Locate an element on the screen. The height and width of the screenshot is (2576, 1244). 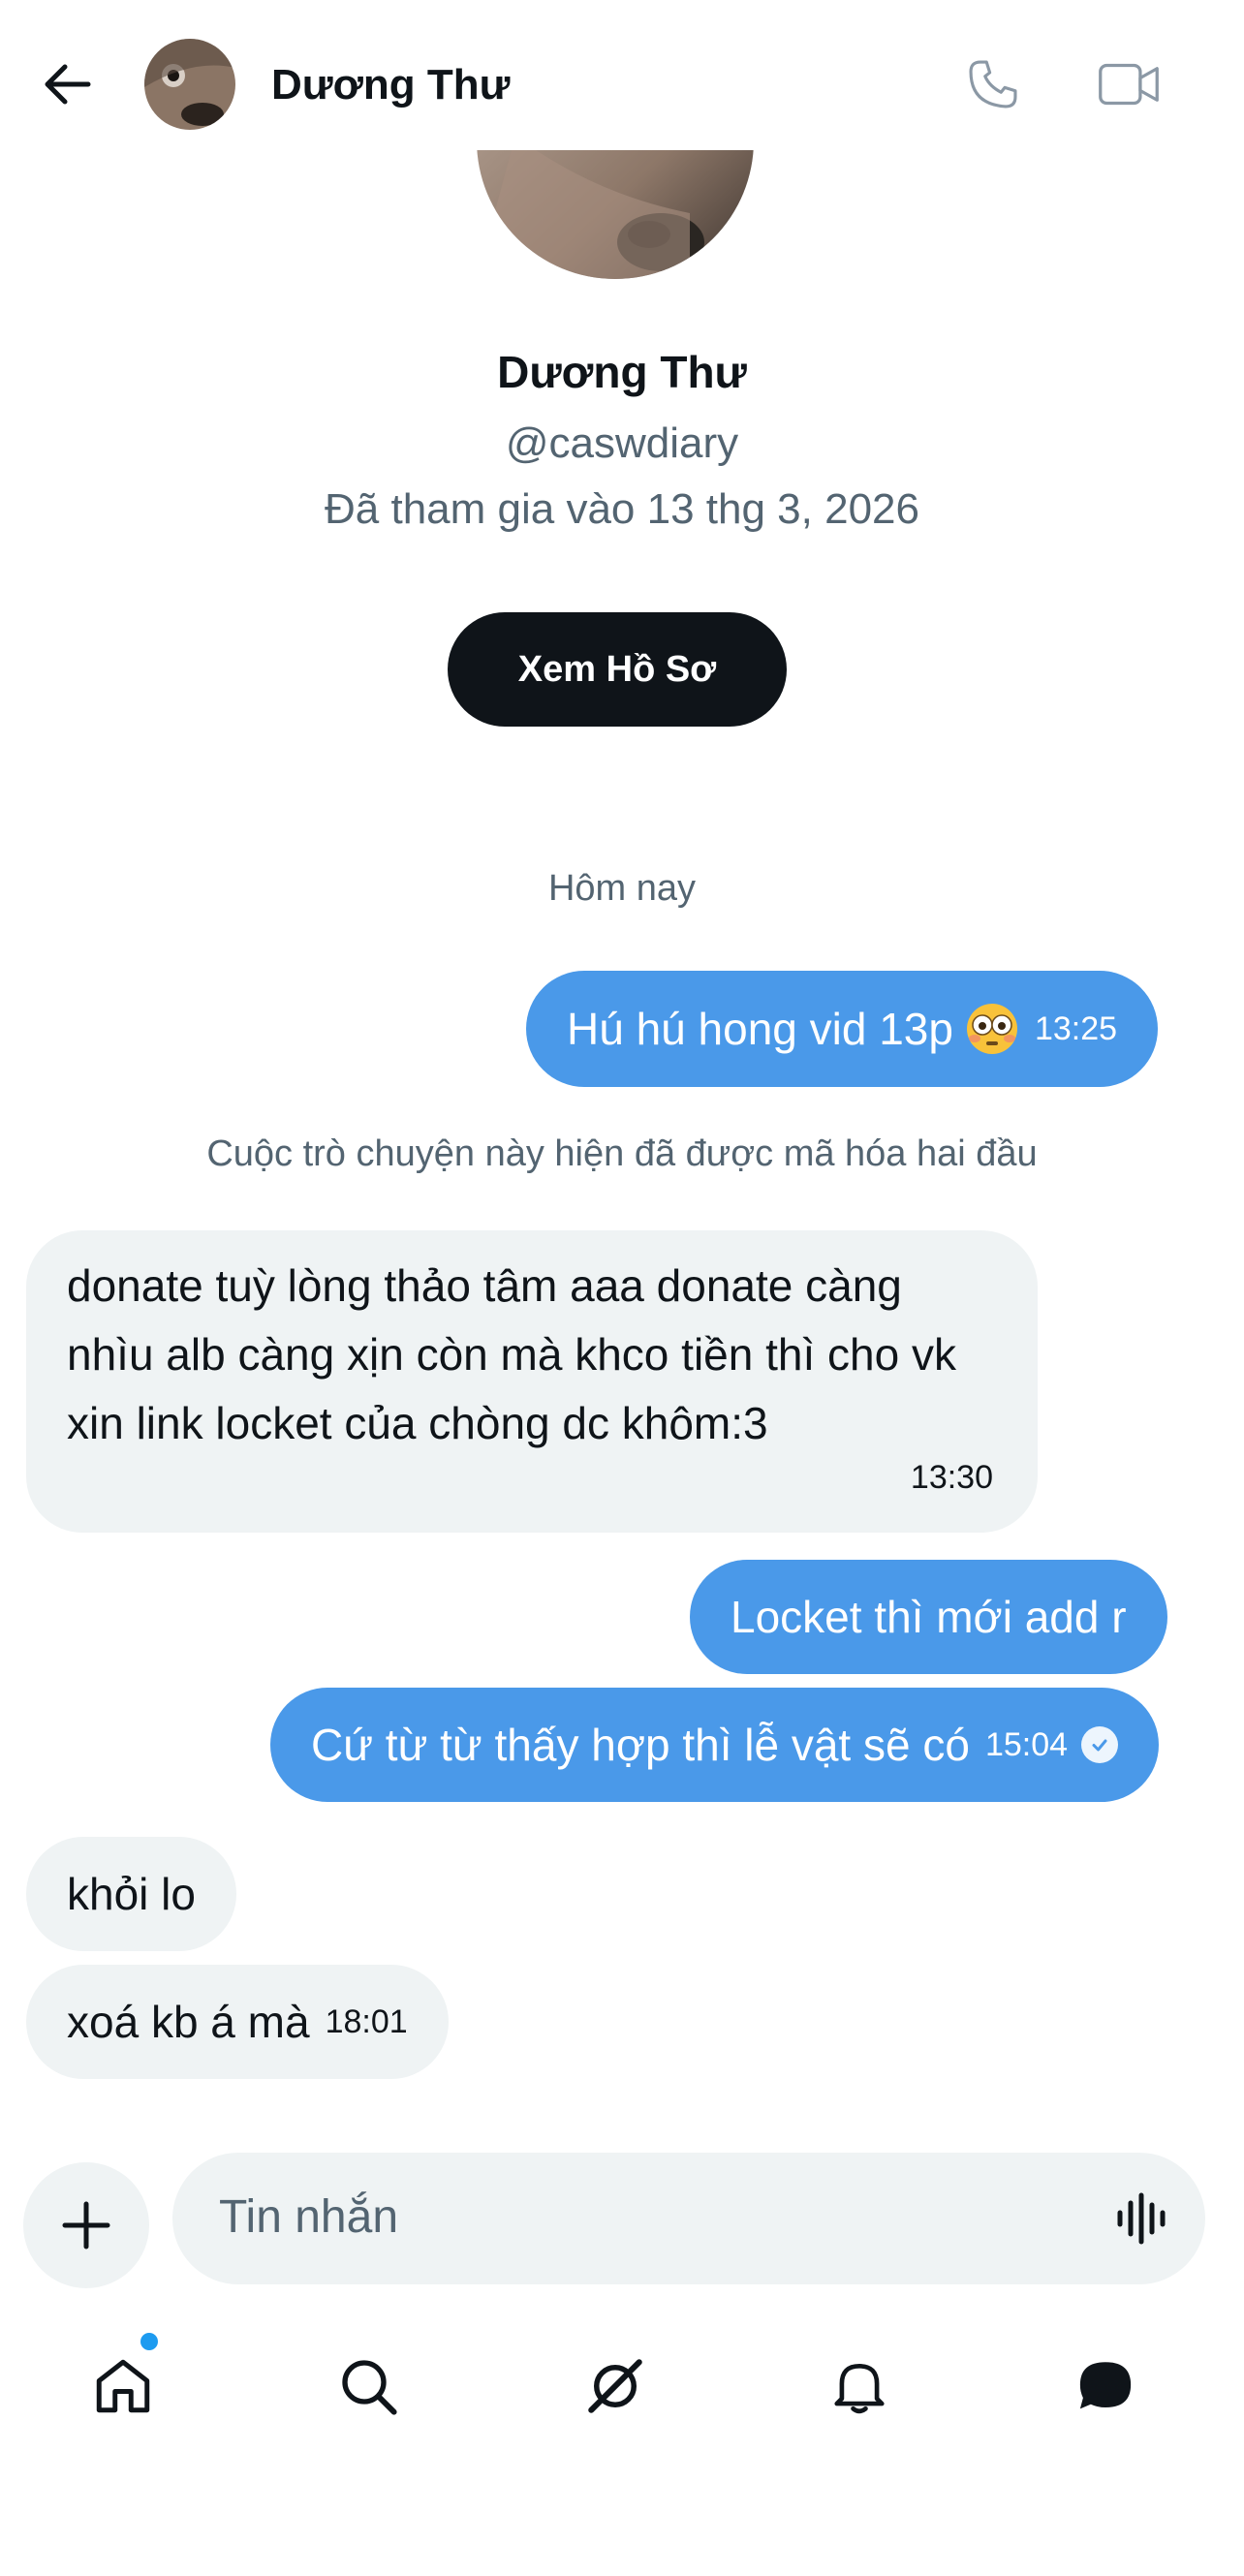
nav-home is located at coordinates (123, 2386).